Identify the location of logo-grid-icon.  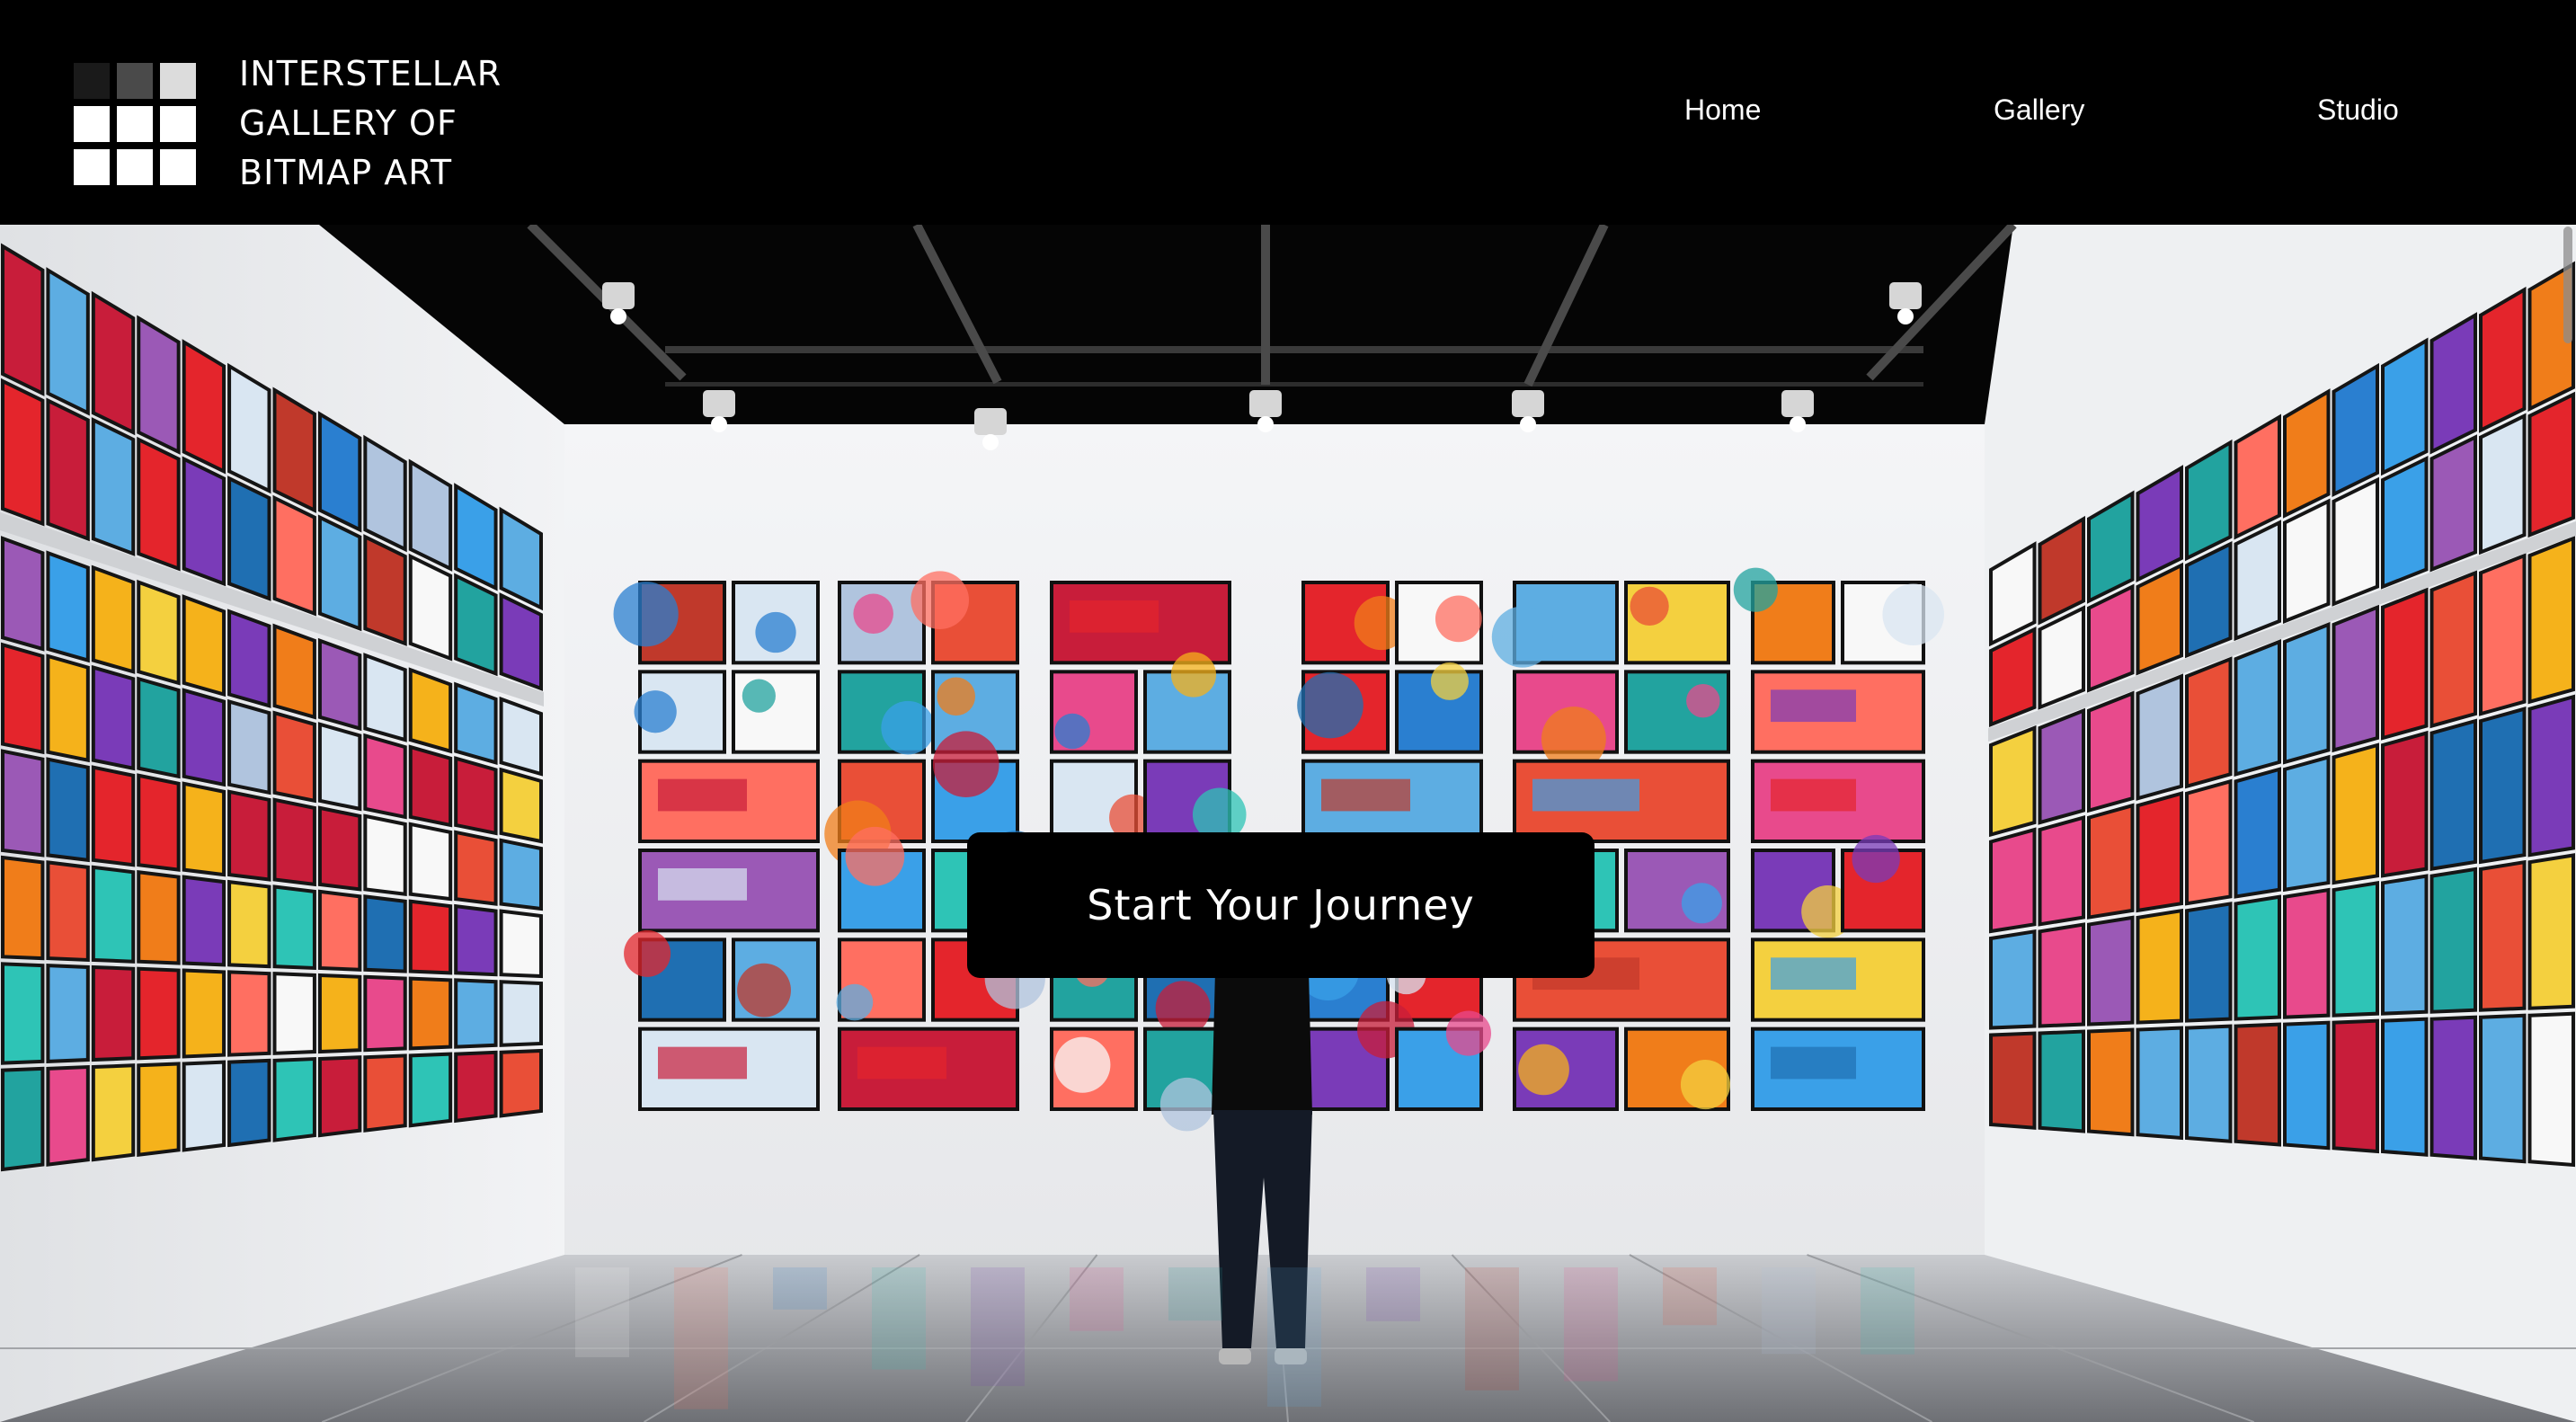
(135, 124).